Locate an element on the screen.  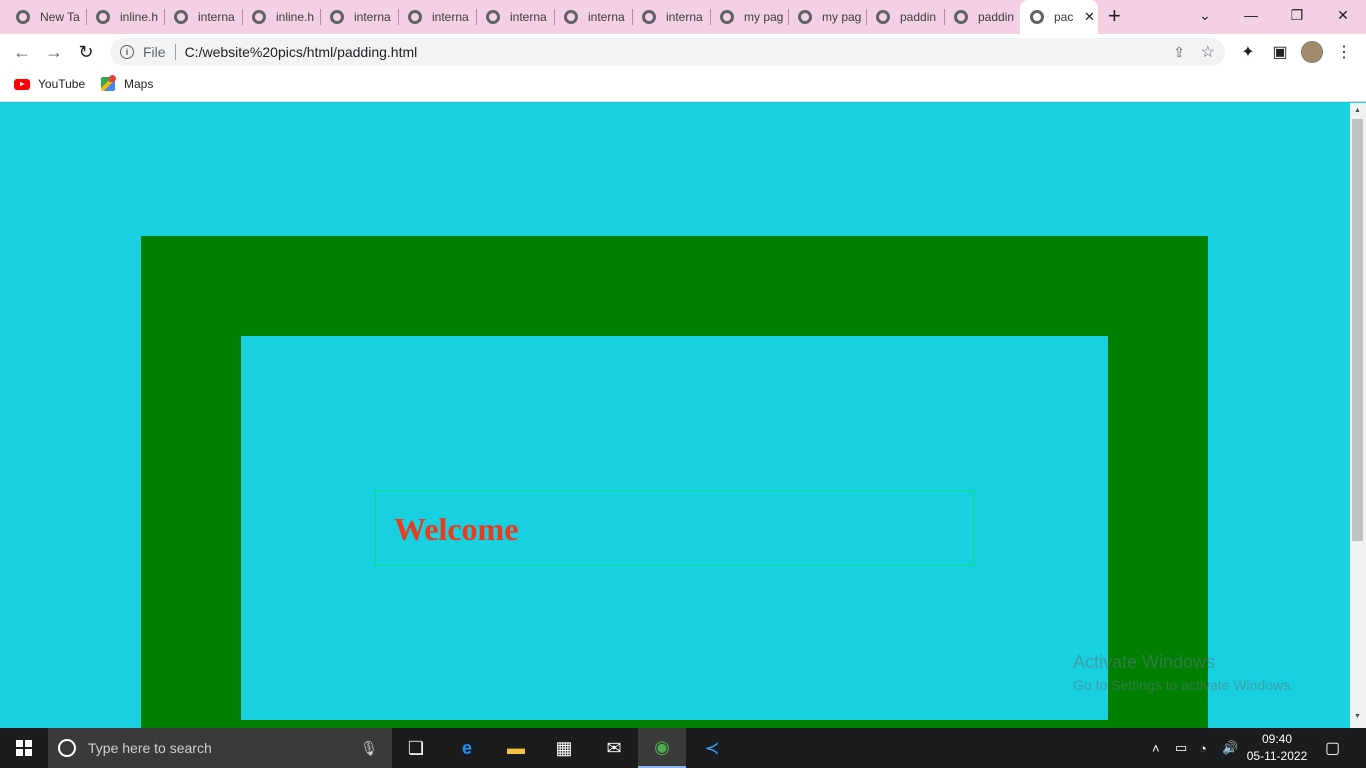
store-icon: ▦ is located at coordinates (564, 748).